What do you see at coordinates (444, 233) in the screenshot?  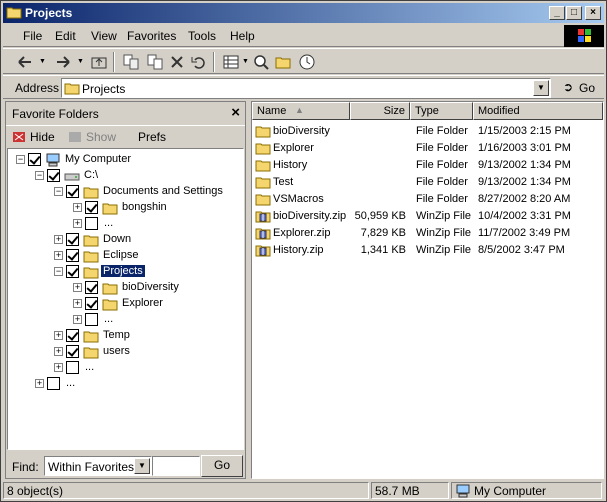 I see `file-type: WinZip File` at bounding box center [444, 233].